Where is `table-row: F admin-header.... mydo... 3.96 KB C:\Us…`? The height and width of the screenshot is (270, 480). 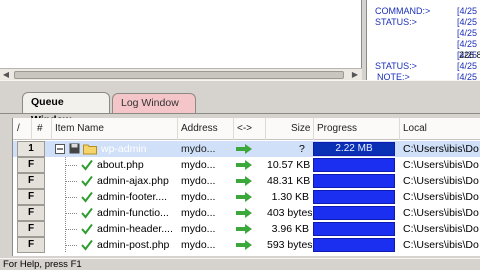 table-row: F admin-header.... mydo... 3.96 KB C:\Us… is located at coordinates (246, 229).